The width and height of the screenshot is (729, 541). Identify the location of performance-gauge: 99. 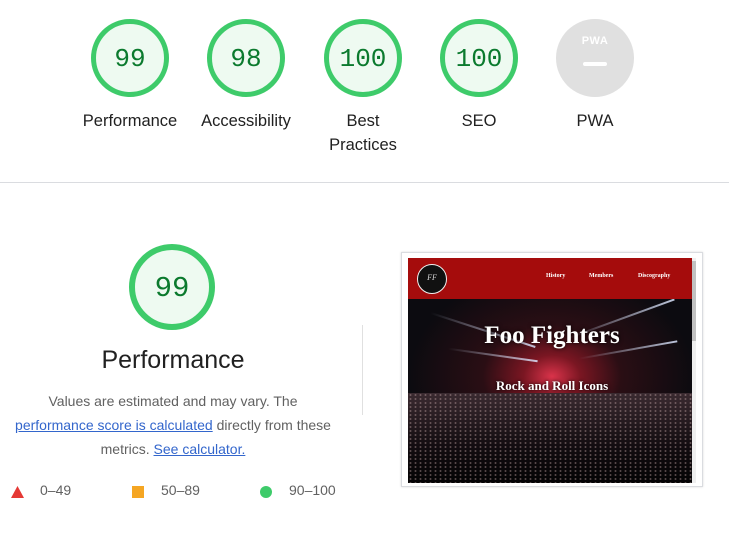
(130, 58).